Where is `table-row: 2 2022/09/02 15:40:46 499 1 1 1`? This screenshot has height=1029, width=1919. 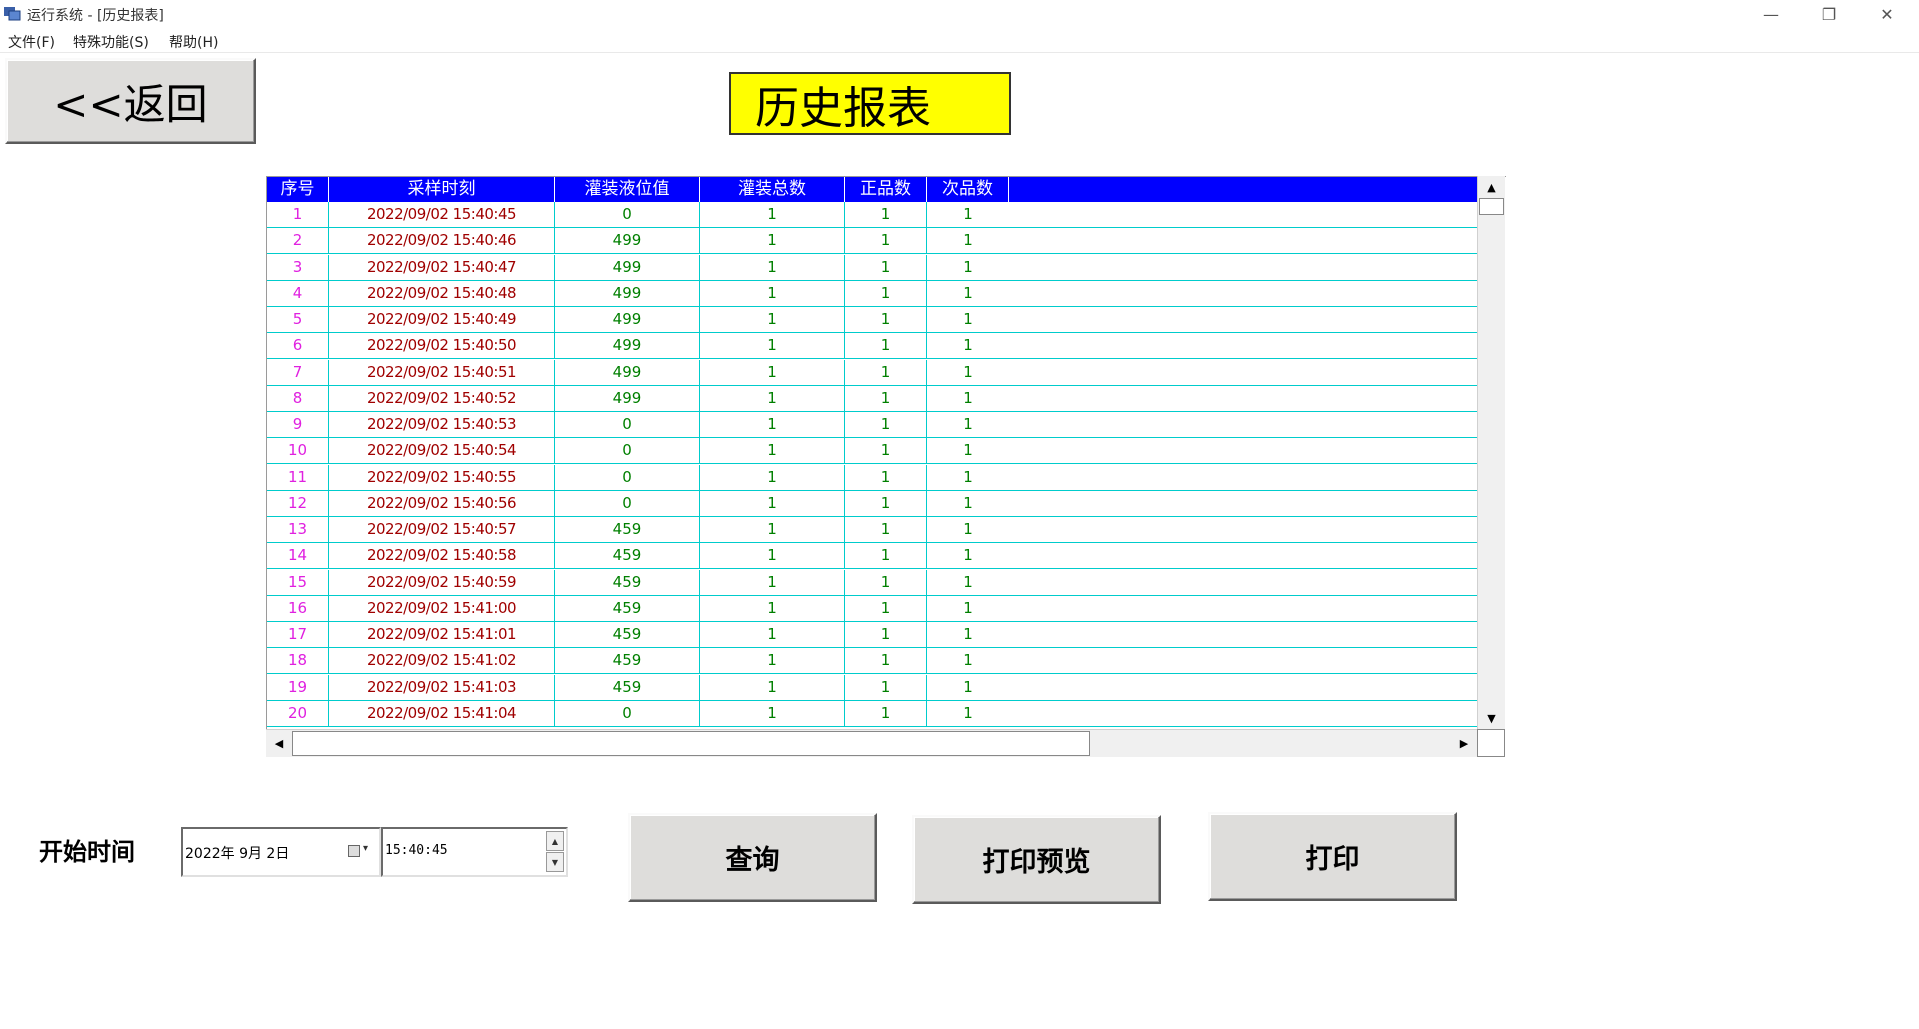 table-row: 2 2022/09/02 15:40:46 499 1 1 1 is located at coordinates (872, 241).